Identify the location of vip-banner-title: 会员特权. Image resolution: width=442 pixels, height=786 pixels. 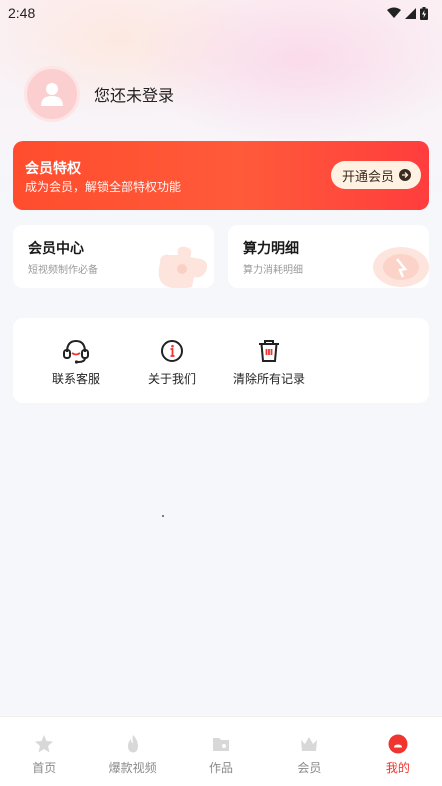
(53, 169).